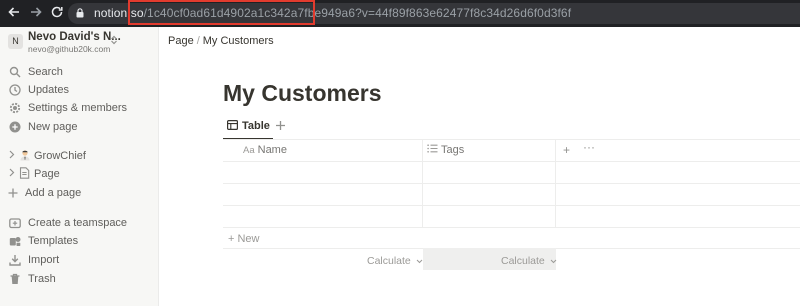 Image resolution: width=800 pixels, height=306 pixels. Describe the element at coordinates (15, 72) in the screenshot. I see `search-icon` at that location.